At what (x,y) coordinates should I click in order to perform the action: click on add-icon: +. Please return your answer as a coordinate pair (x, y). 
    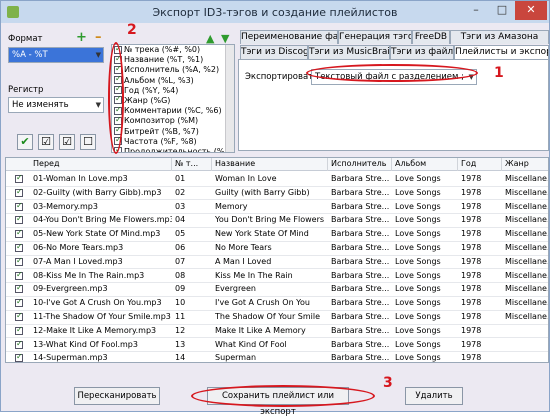
    Looking at the image, I should click on (81, 37).